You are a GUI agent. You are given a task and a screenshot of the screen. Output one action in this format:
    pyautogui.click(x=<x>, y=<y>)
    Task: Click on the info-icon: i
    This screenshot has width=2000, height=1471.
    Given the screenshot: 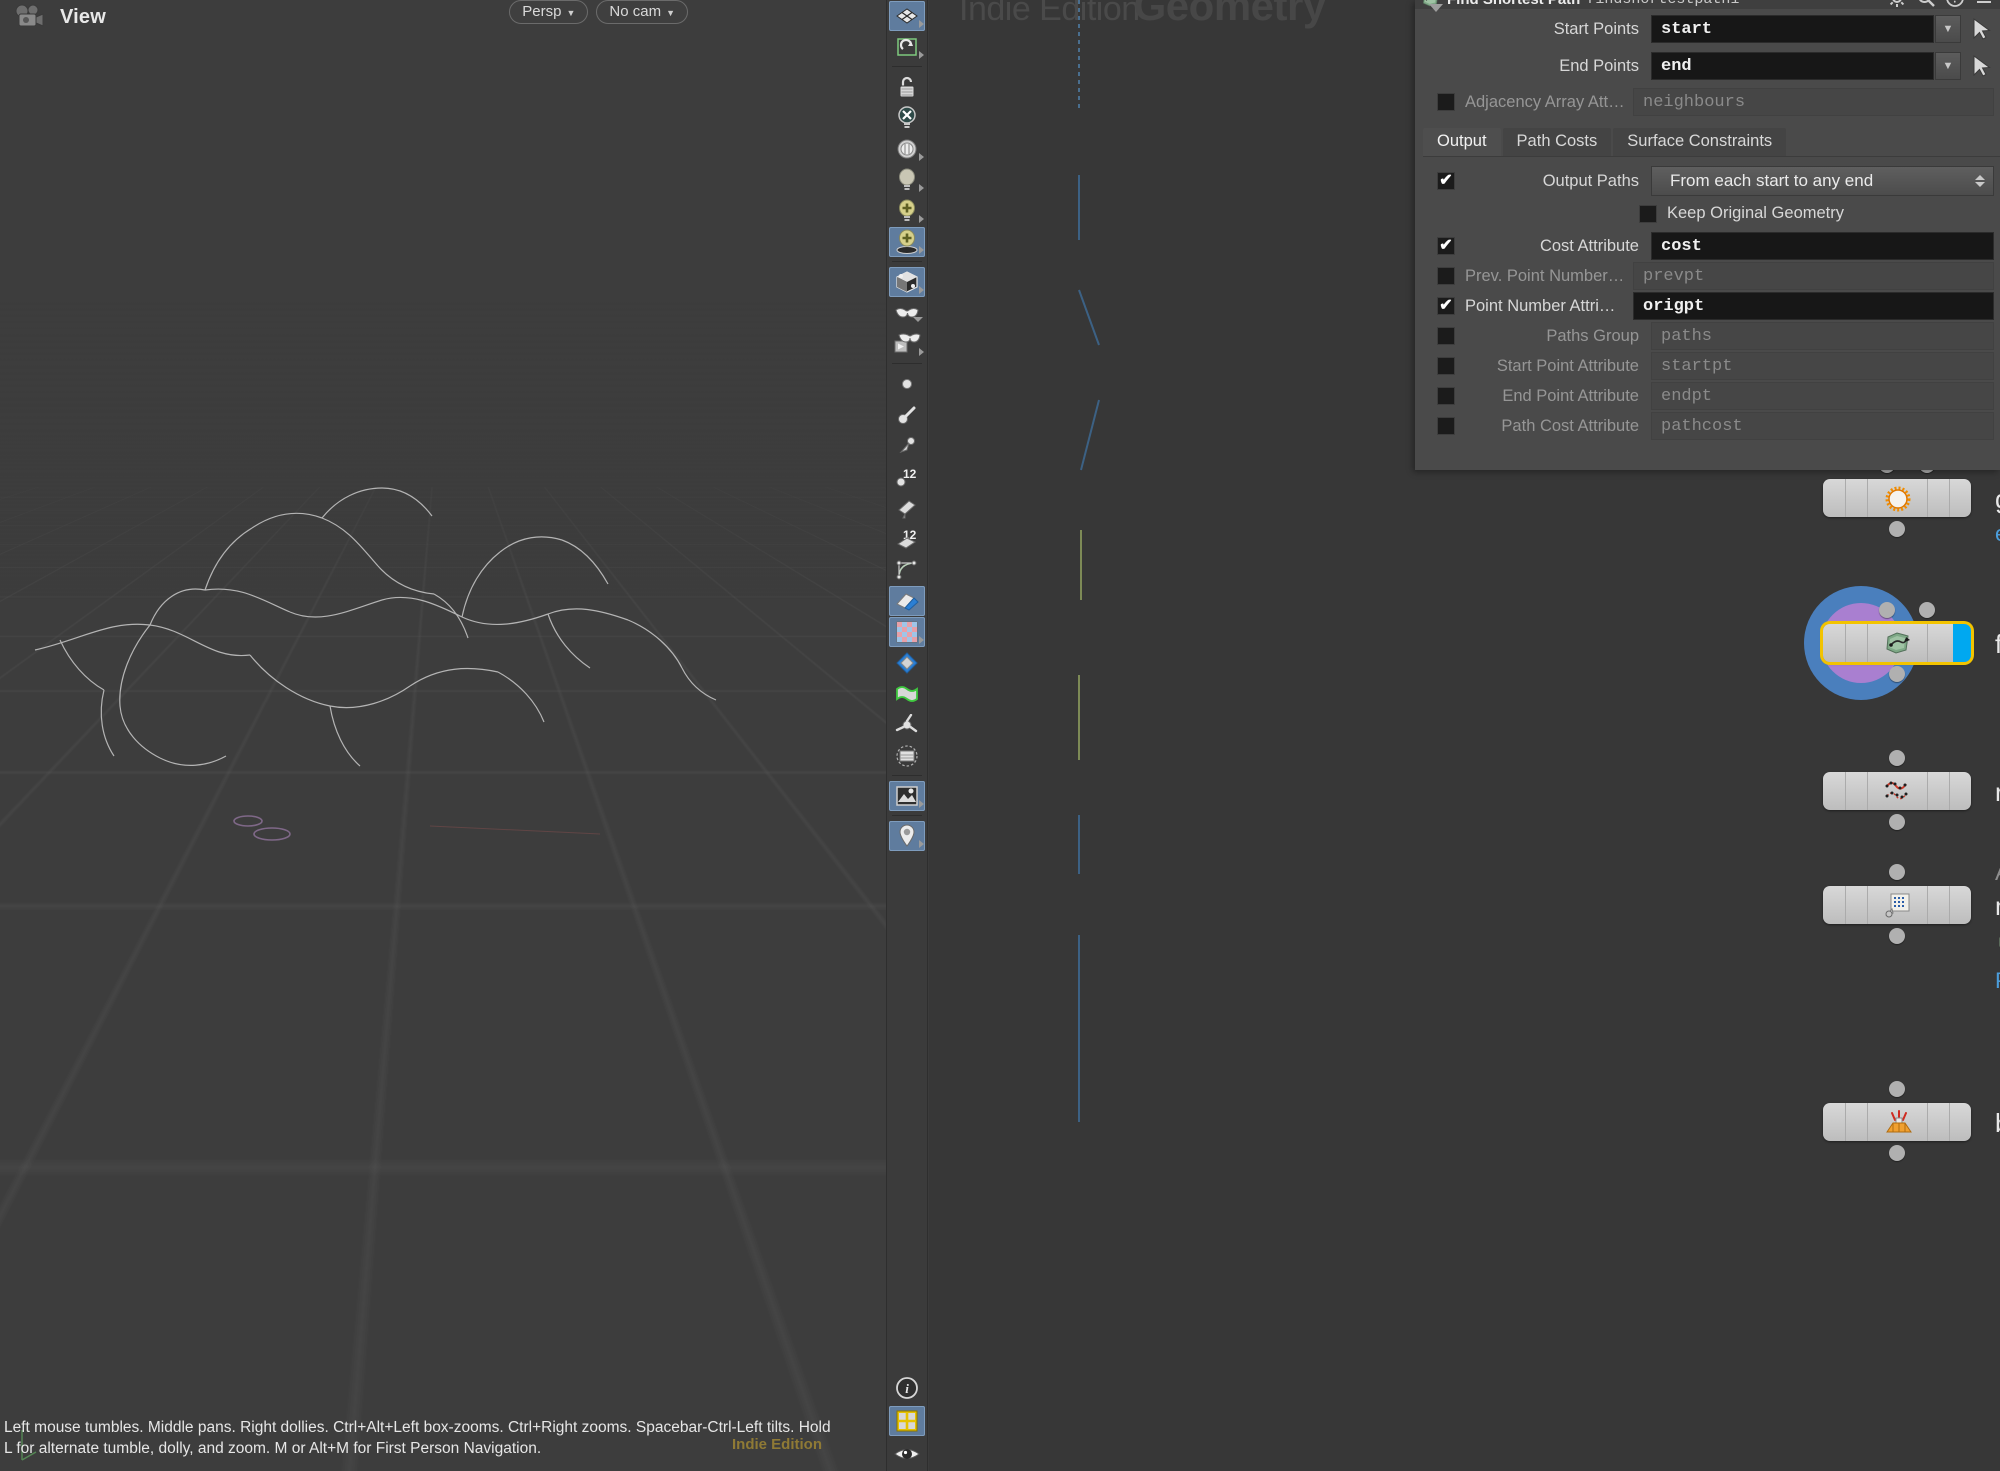 What is the action you would take?
    pyautogui.click(x=907, y=1388)
    